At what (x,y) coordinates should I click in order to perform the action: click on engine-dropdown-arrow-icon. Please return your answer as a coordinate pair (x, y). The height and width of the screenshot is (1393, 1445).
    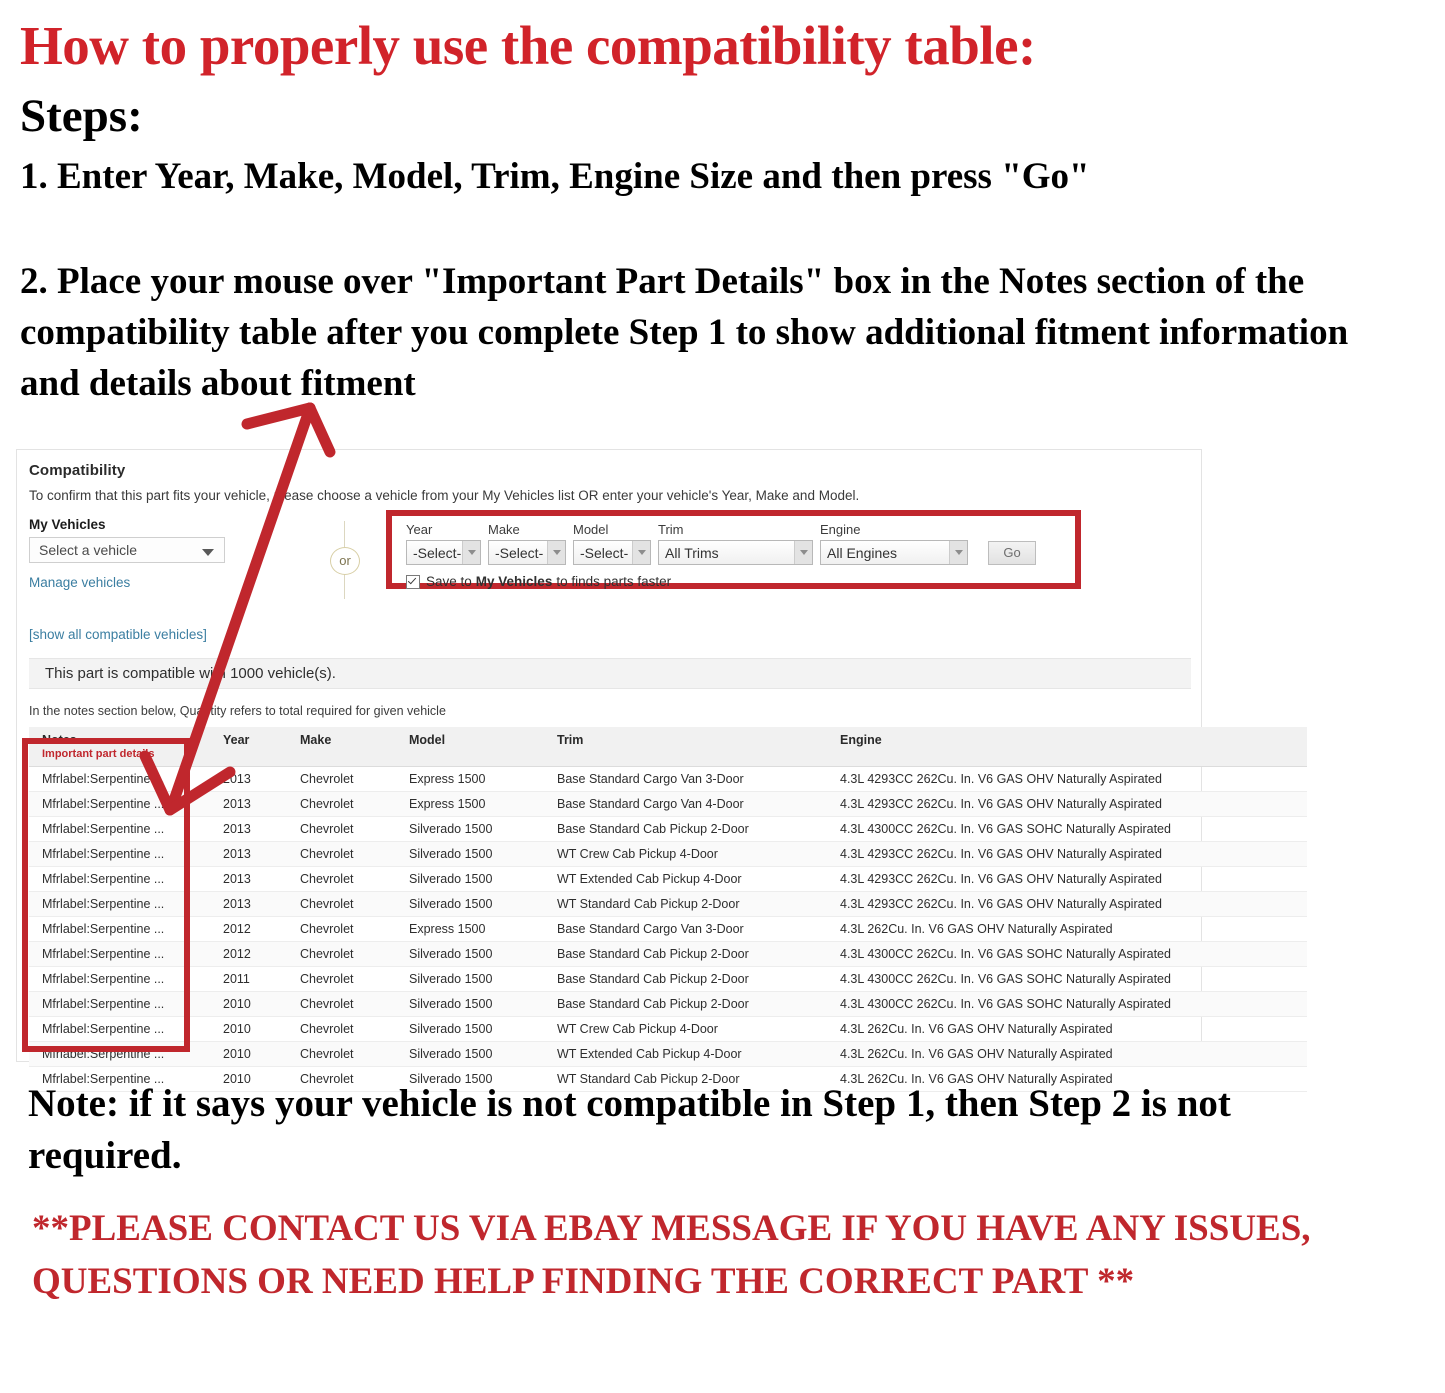
    Looking at the image, I should click on (958, 552).